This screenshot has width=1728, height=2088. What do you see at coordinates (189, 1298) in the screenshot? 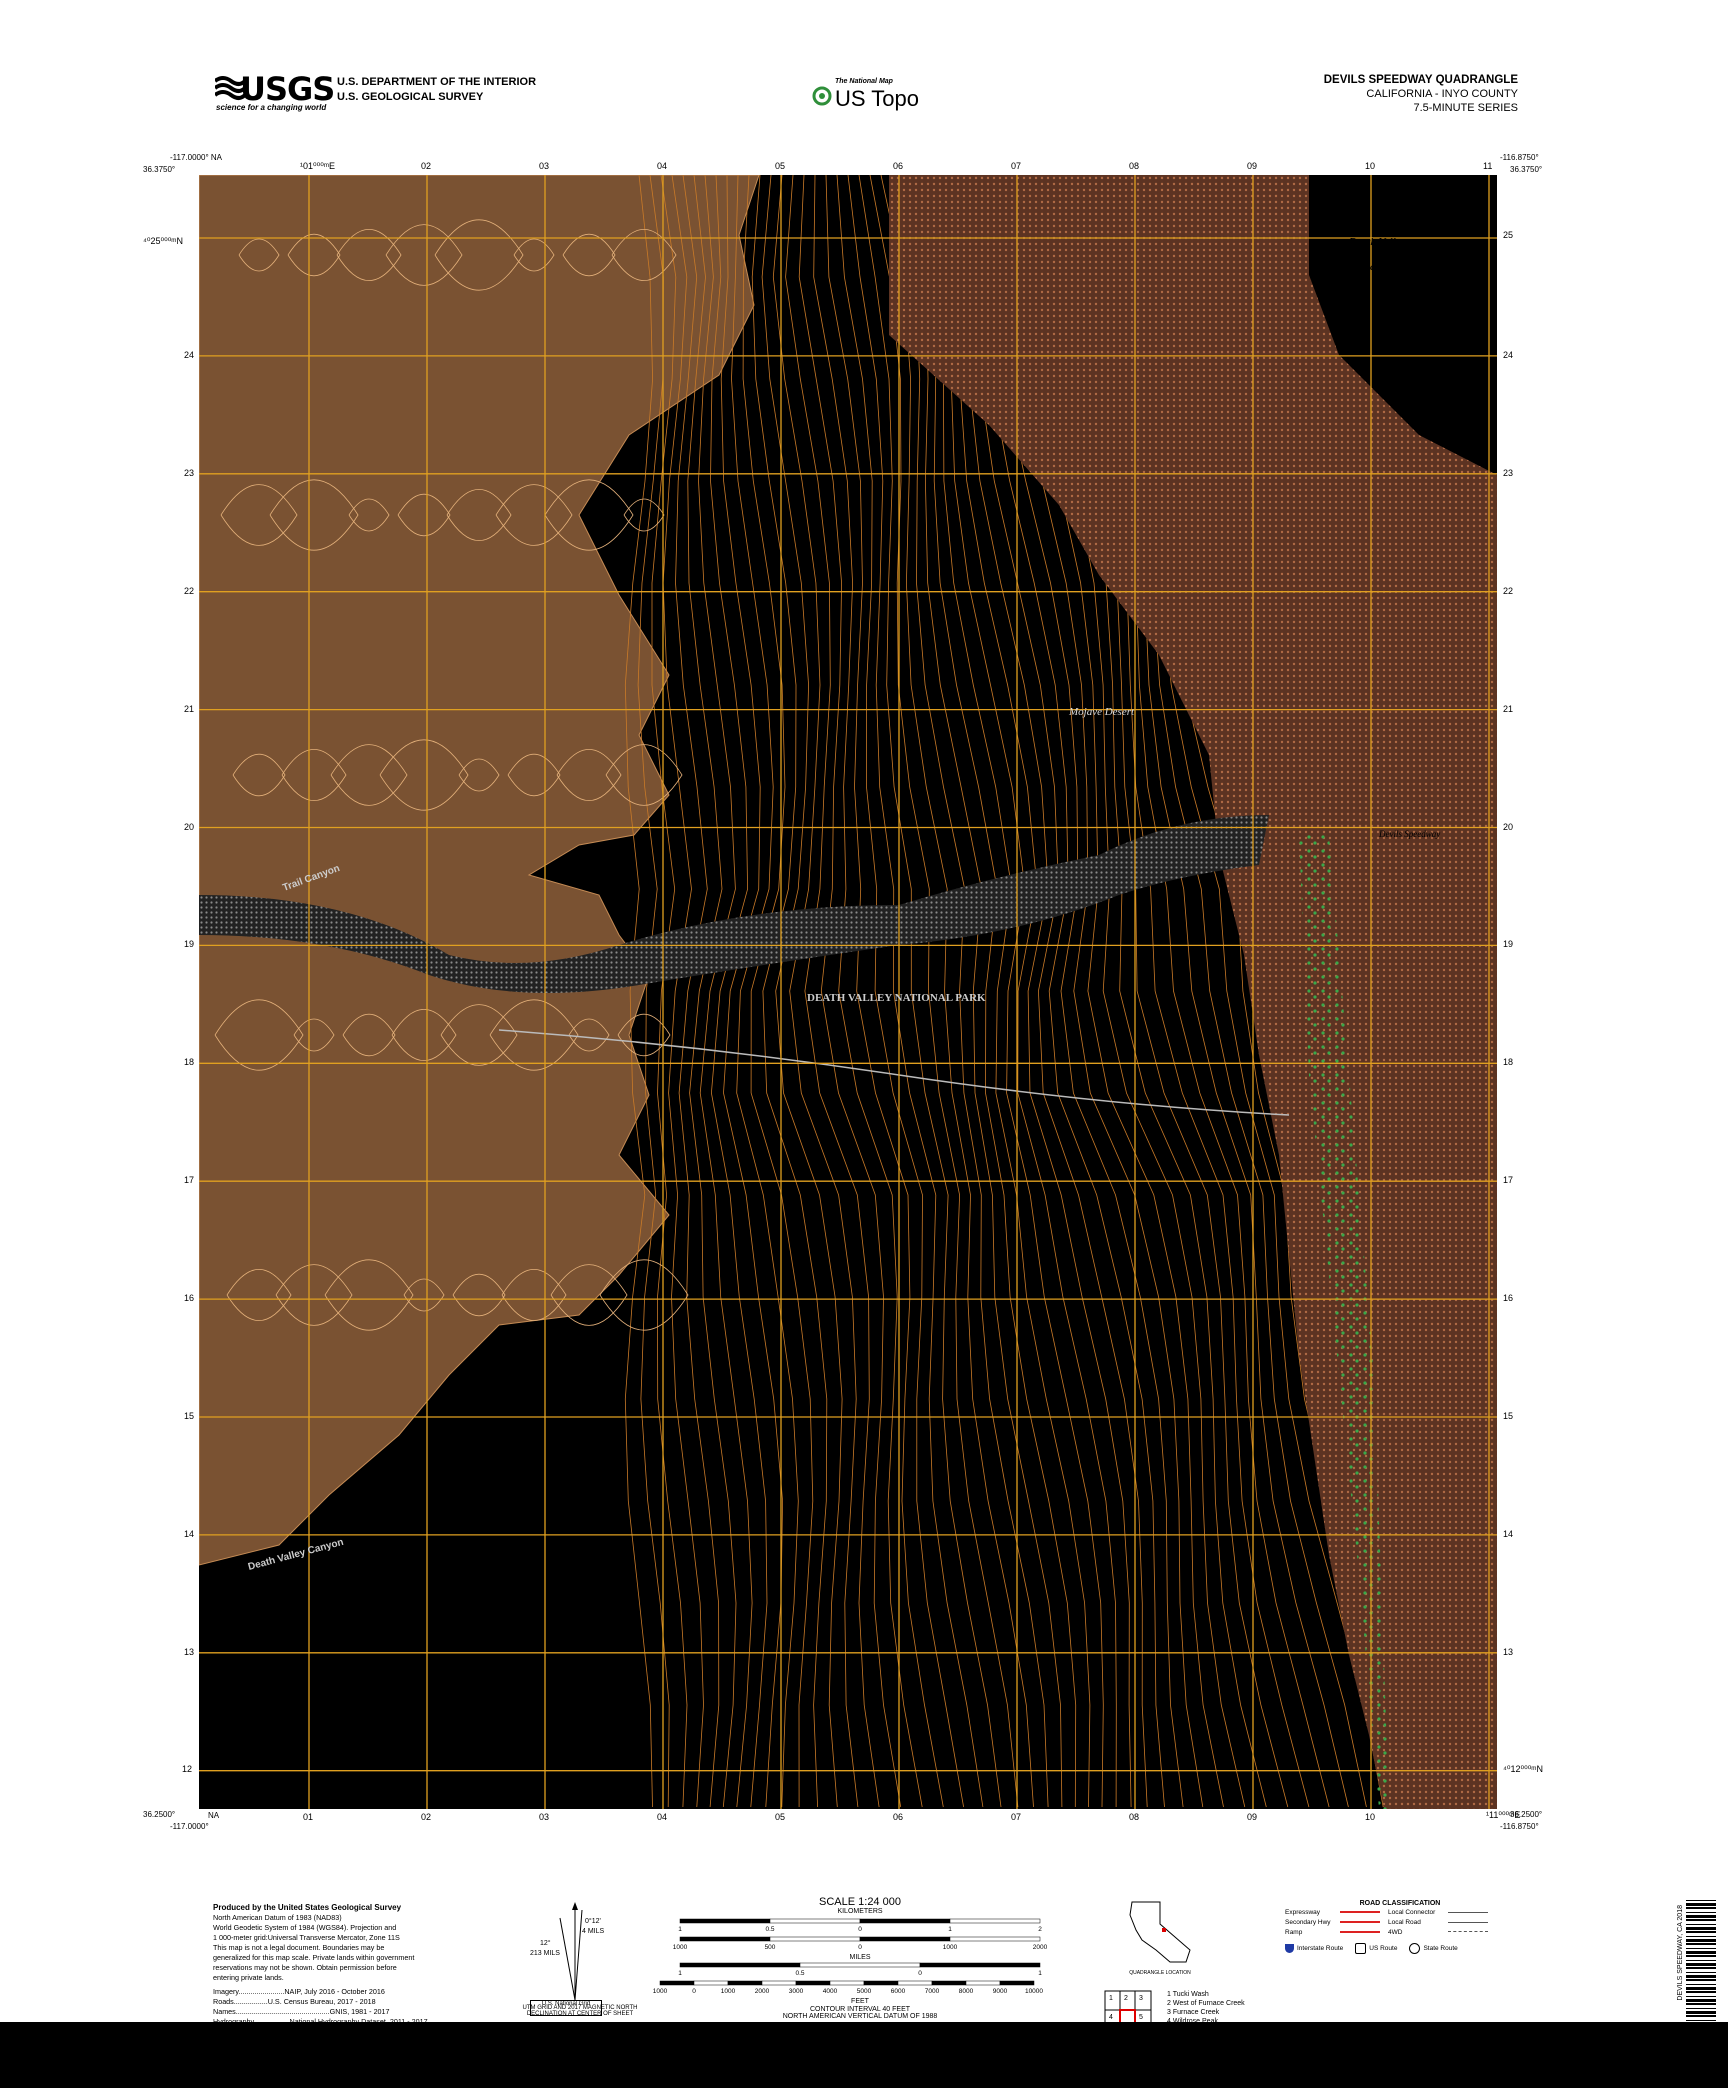
I see `grid-northing-left: 16` at bounding box center [189, 1298].